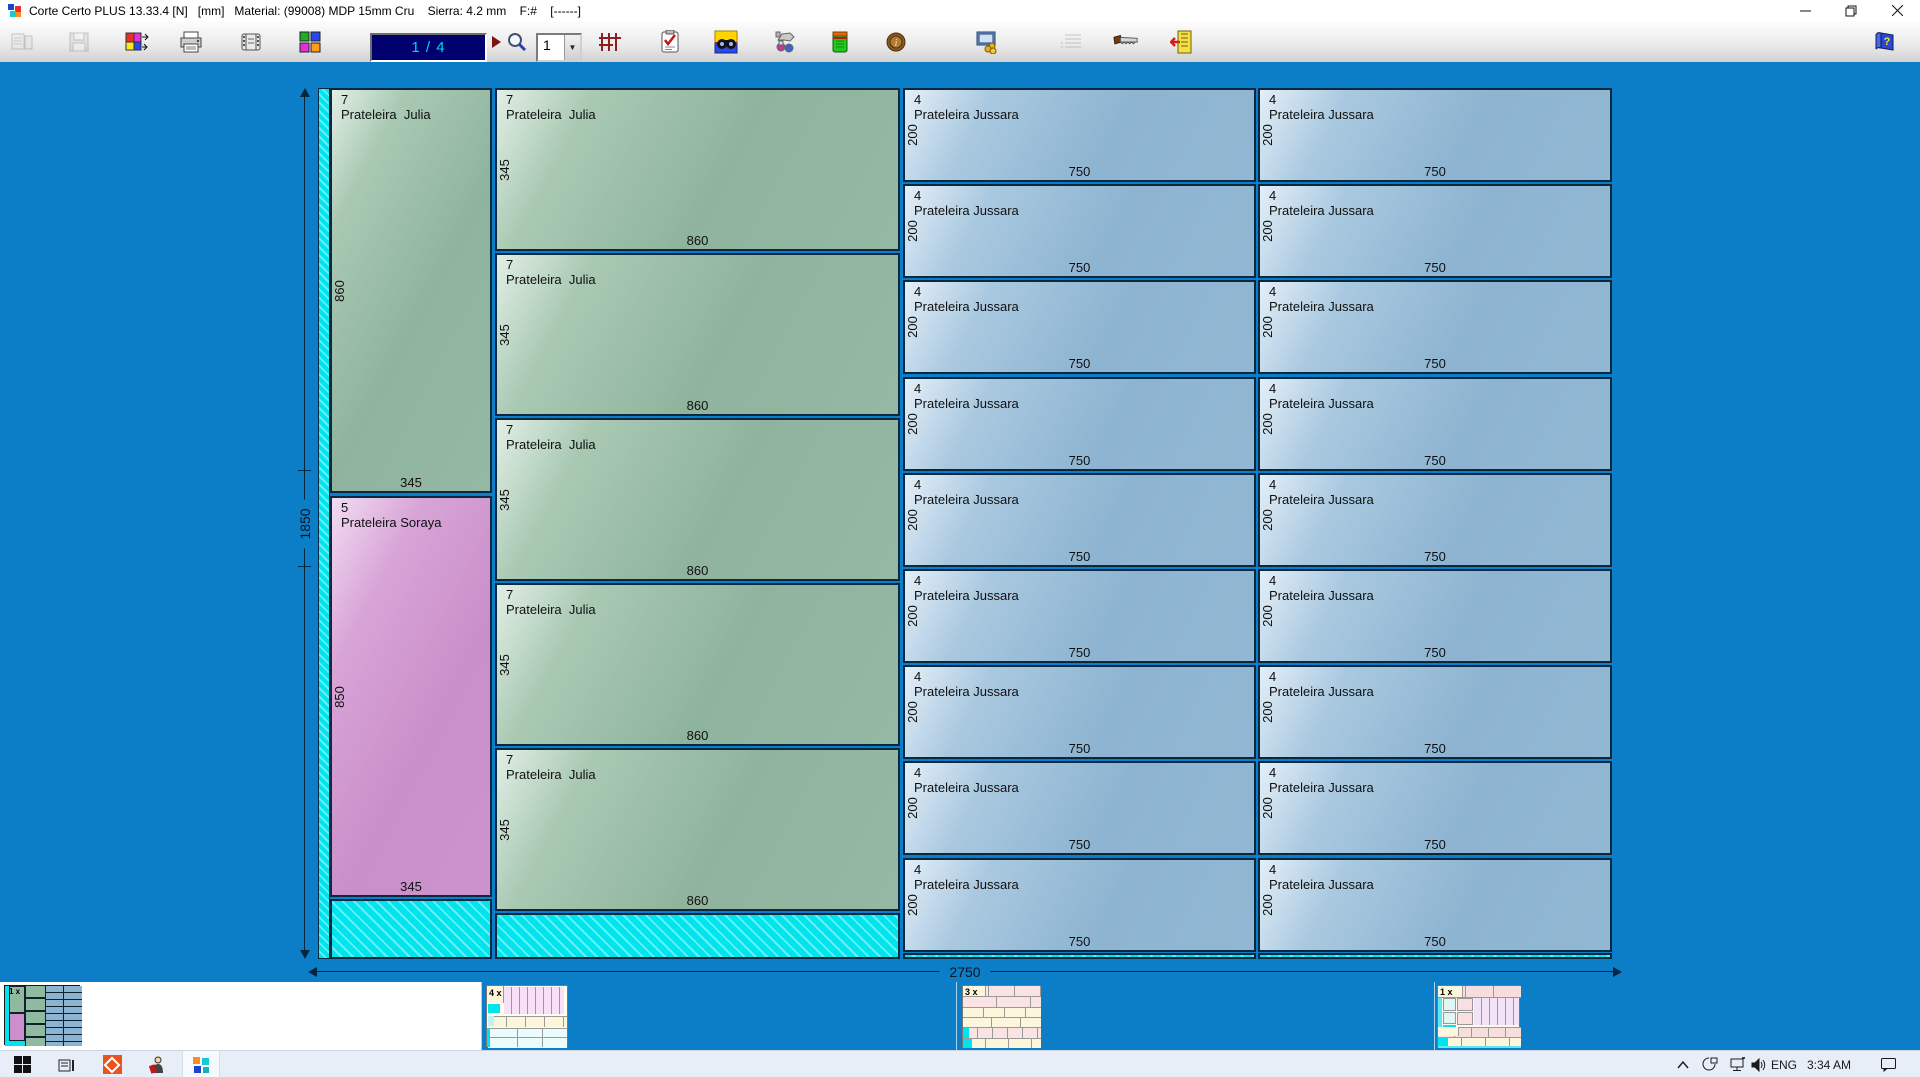 The image size is (1920, 1077). I want to click on tray-language: ENG, so click(1784, 1064).